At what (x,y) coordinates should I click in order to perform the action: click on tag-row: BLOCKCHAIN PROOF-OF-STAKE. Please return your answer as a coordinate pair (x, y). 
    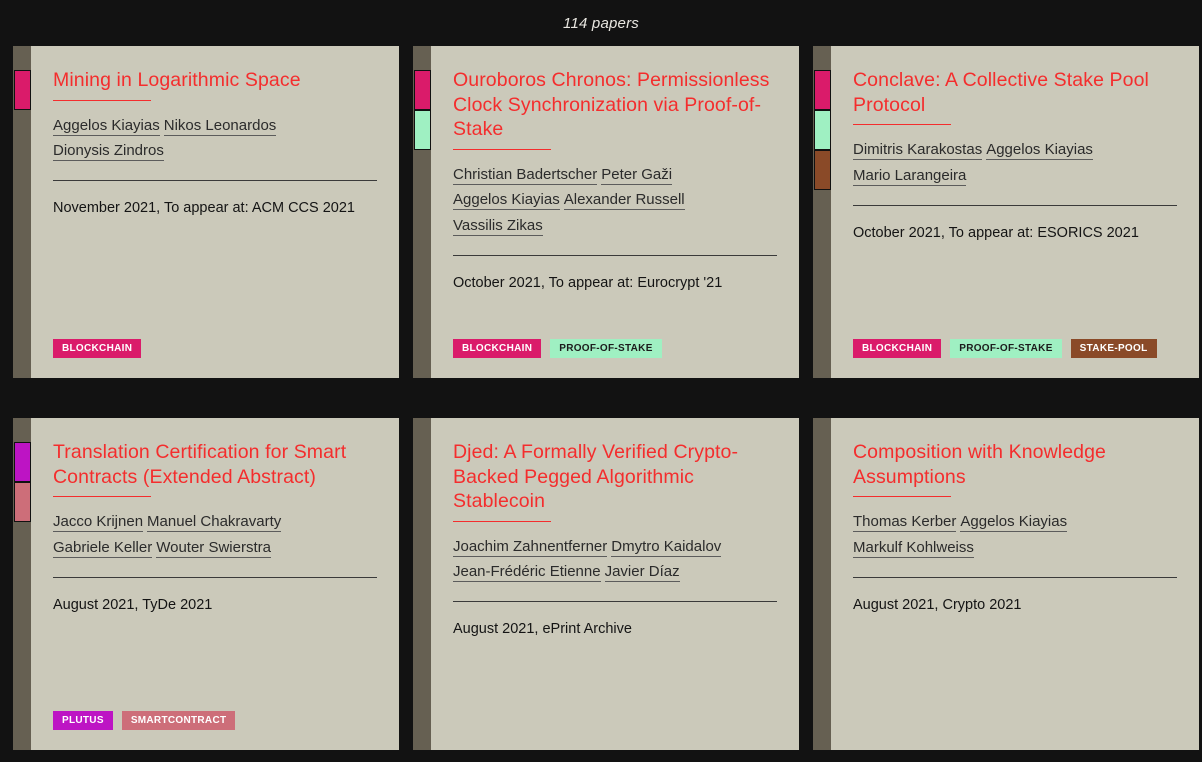
    Looking at the image, I should click on (615, 358).